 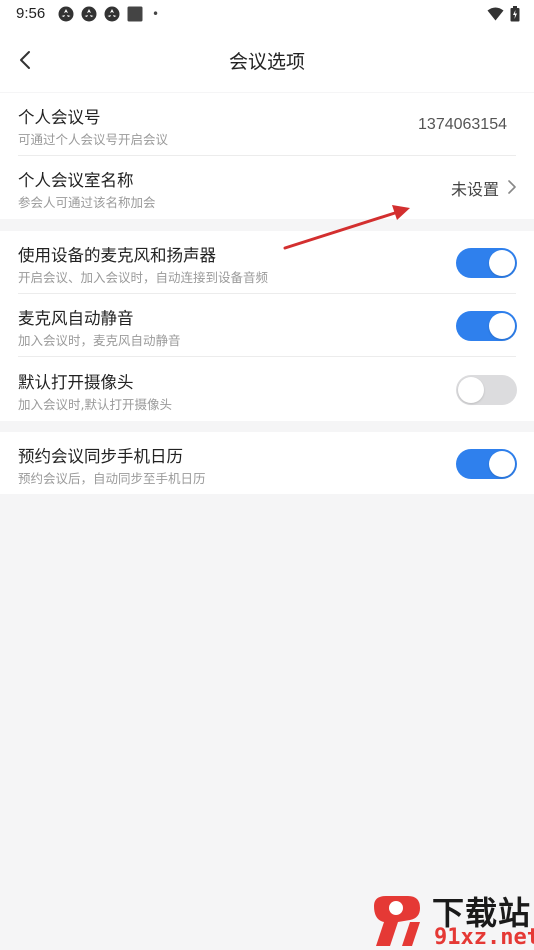 I want to click on annotation-arrow, so click(x=346, y=227).